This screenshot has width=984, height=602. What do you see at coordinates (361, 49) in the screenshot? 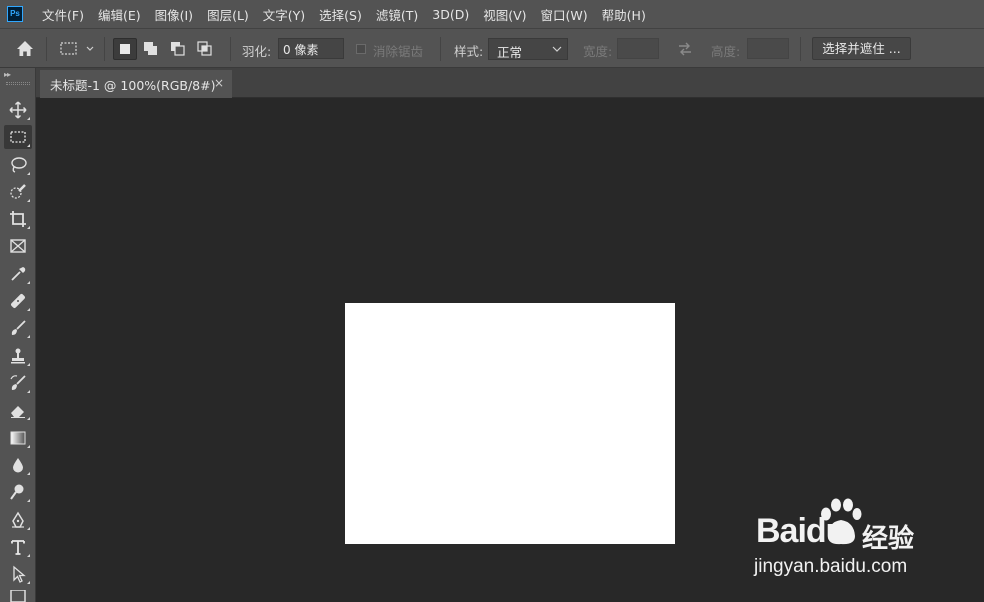
I see `antialias-checkbox` at bounding box center [361, 49].